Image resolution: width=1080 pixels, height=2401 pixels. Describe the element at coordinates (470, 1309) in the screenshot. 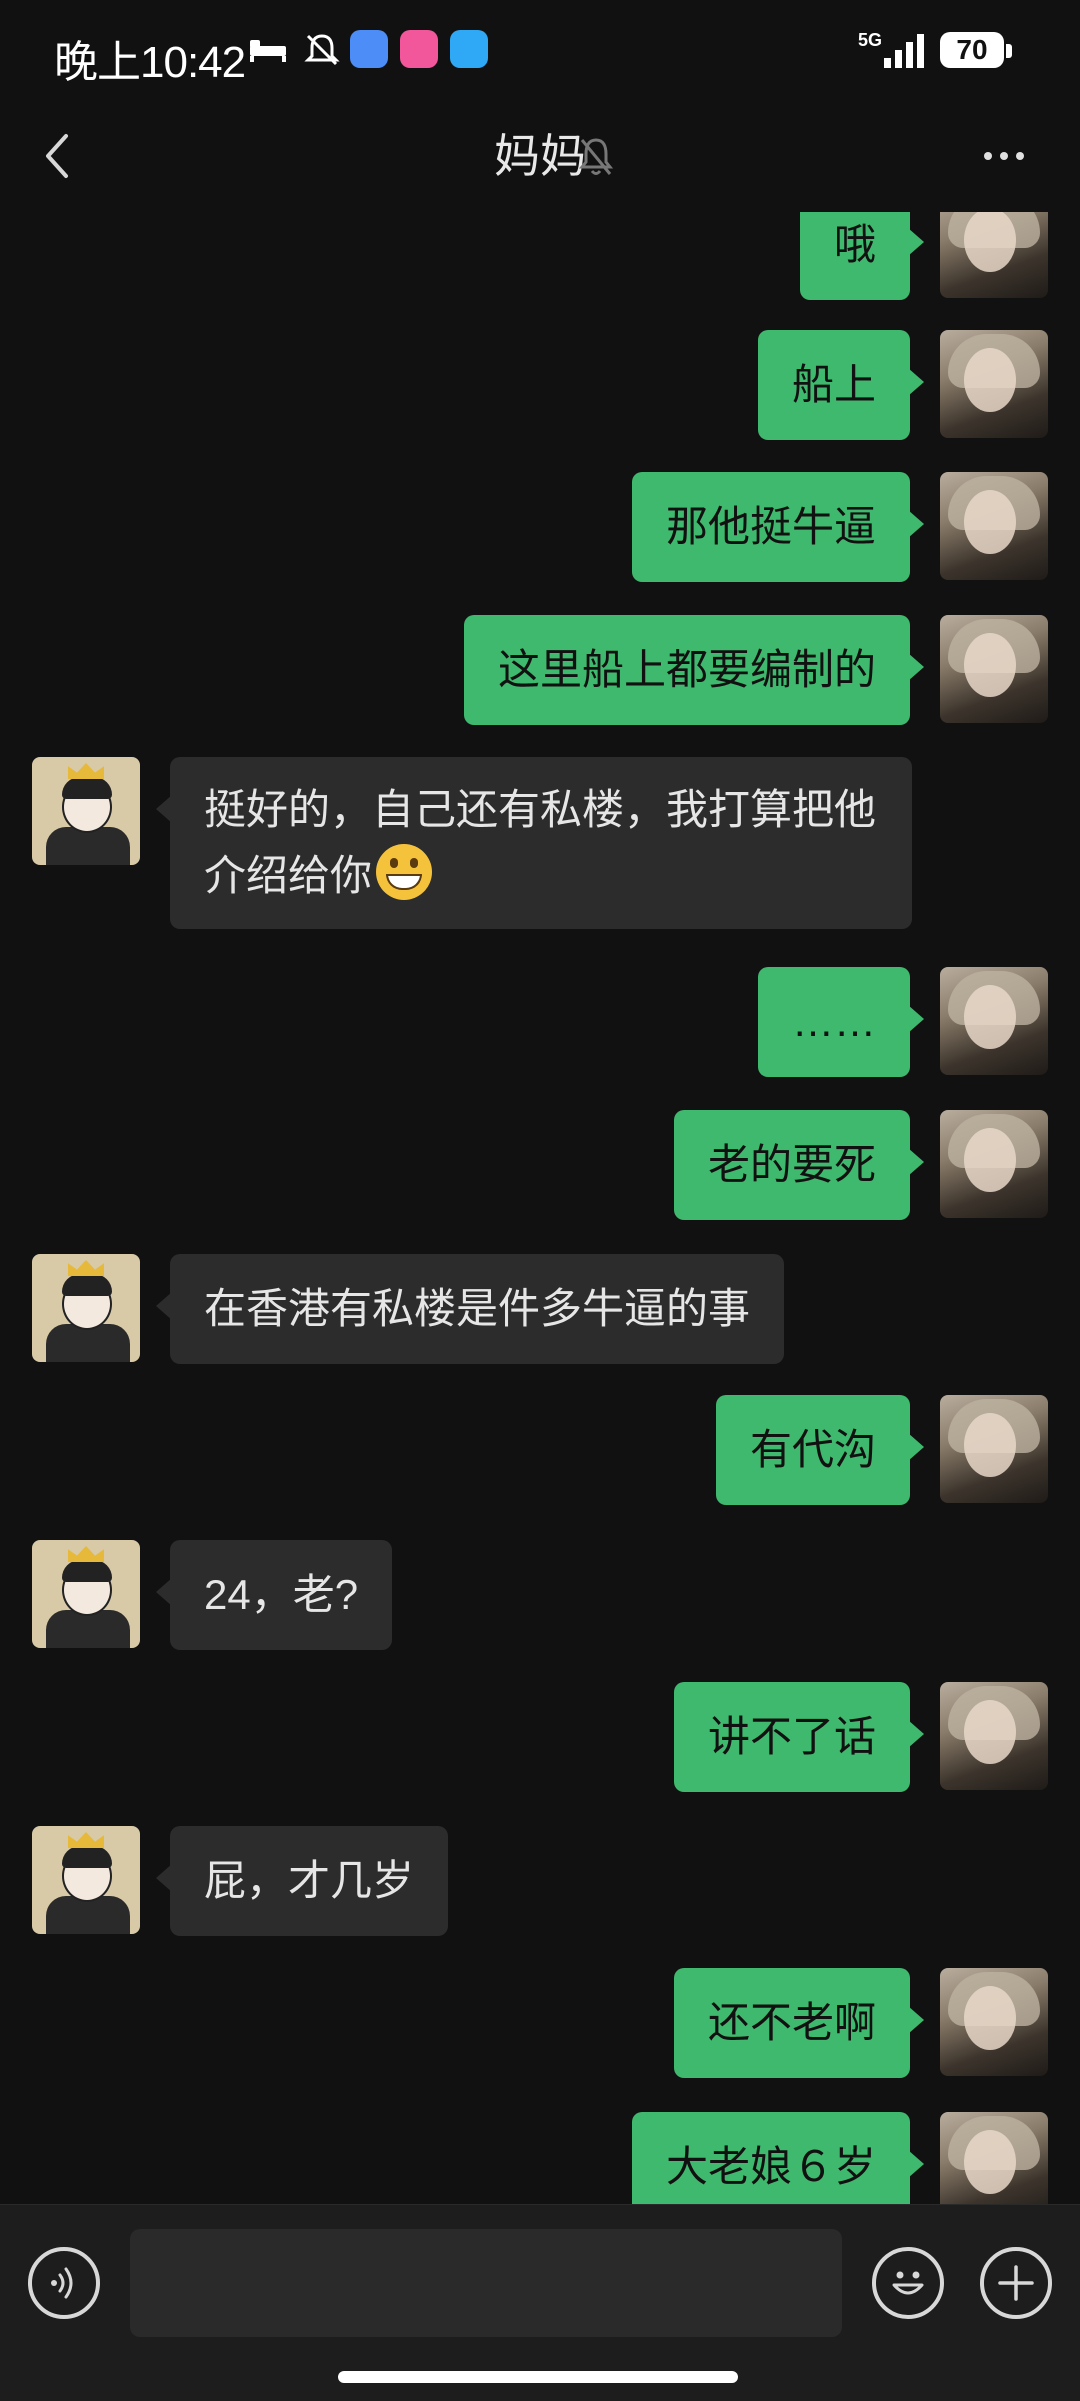

I see `message-bubble: 在香港有私楼是件多牛逼的事` at that location.